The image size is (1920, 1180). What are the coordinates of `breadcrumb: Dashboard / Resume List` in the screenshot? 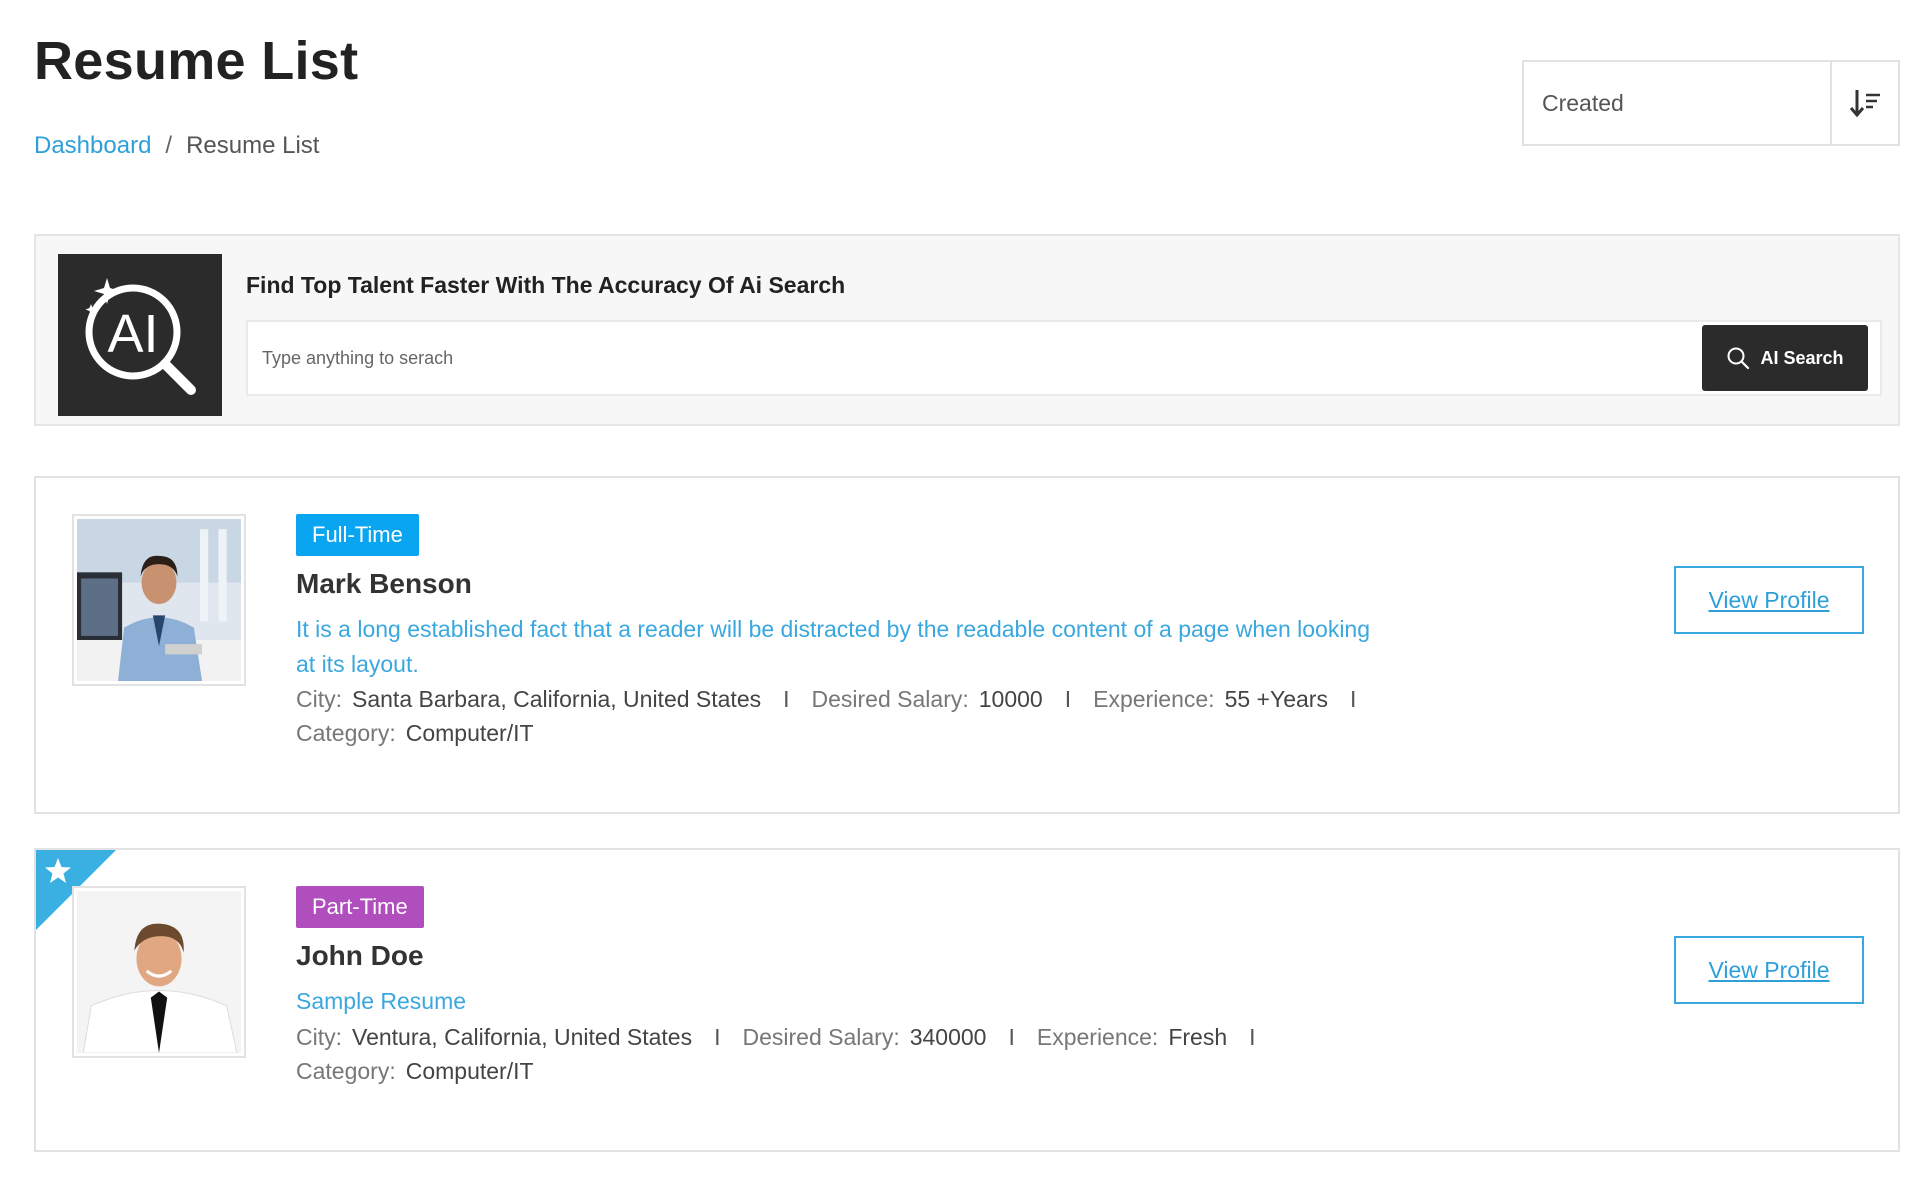 It's located at (176, 146).